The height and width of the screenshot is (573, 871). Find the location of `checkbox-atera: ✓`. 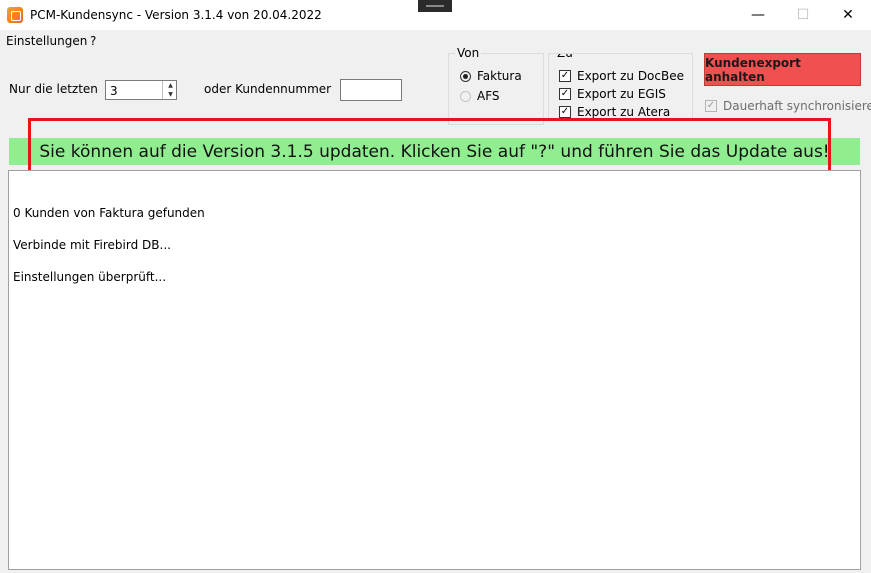

checkbox-atera: ✓ is located at coordinates (565, 112).